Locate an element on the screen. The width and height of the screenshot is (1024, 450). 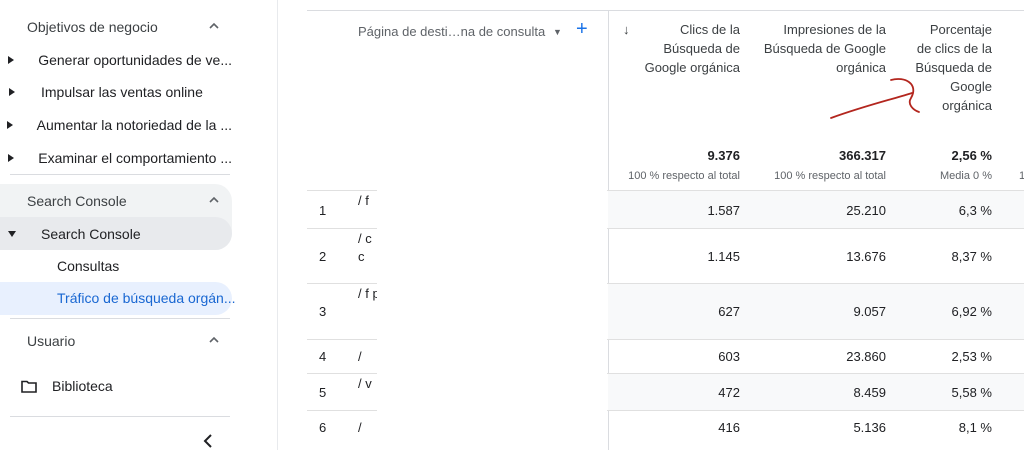
cell-clicks: 416 is located at coordinates (729, 427).